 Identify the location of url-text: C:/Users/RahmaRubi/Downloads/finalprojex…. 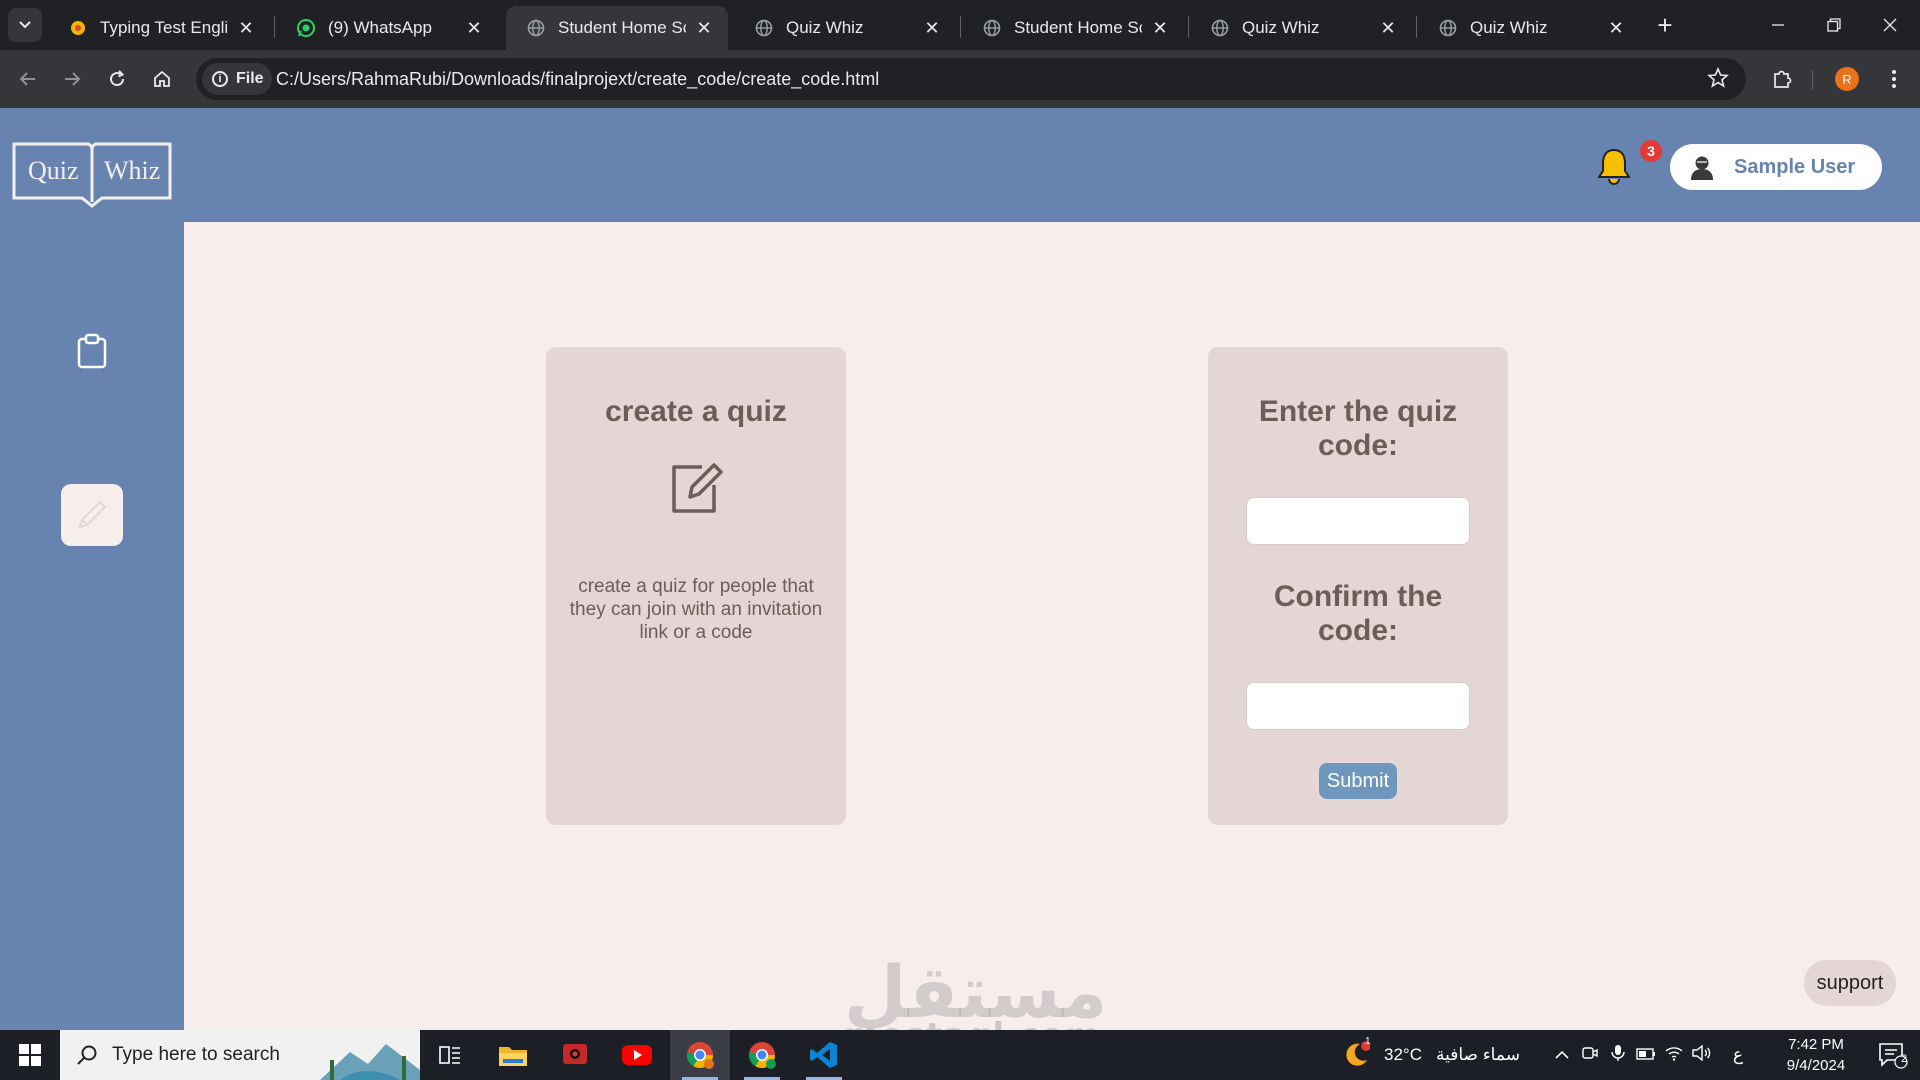
(577, 79).